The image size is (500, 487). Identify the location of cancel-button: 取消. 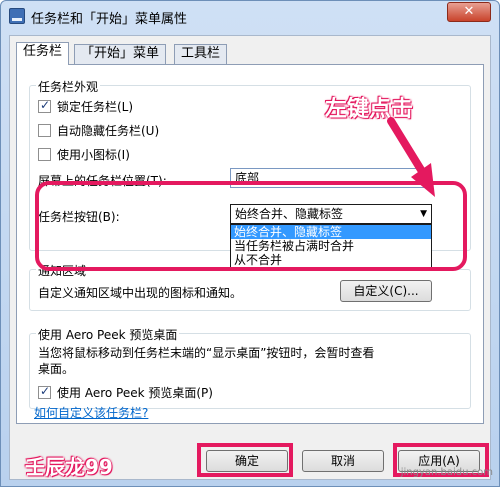
(343, 461).